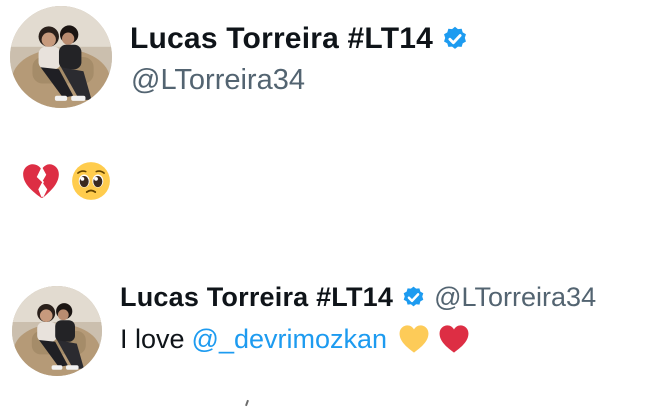 The height and width of the screenshot is (408, 660). Describe the element at coordinates (41, 181) in the screenshot. I see `broken-heart-icon` at that location.